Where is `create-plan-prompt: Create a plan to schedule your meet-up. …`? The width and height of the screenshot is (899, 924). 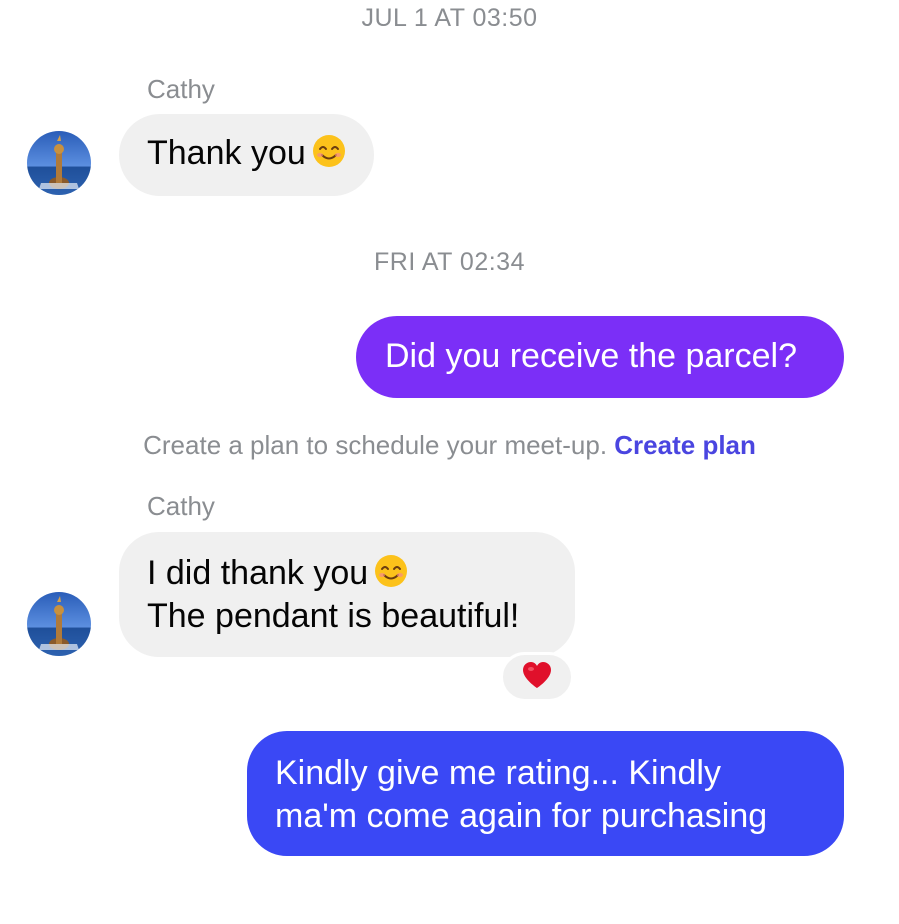
create-plan-prompt: Create a plan to schedule your meet-up. … is located at coordinates (449, 445).